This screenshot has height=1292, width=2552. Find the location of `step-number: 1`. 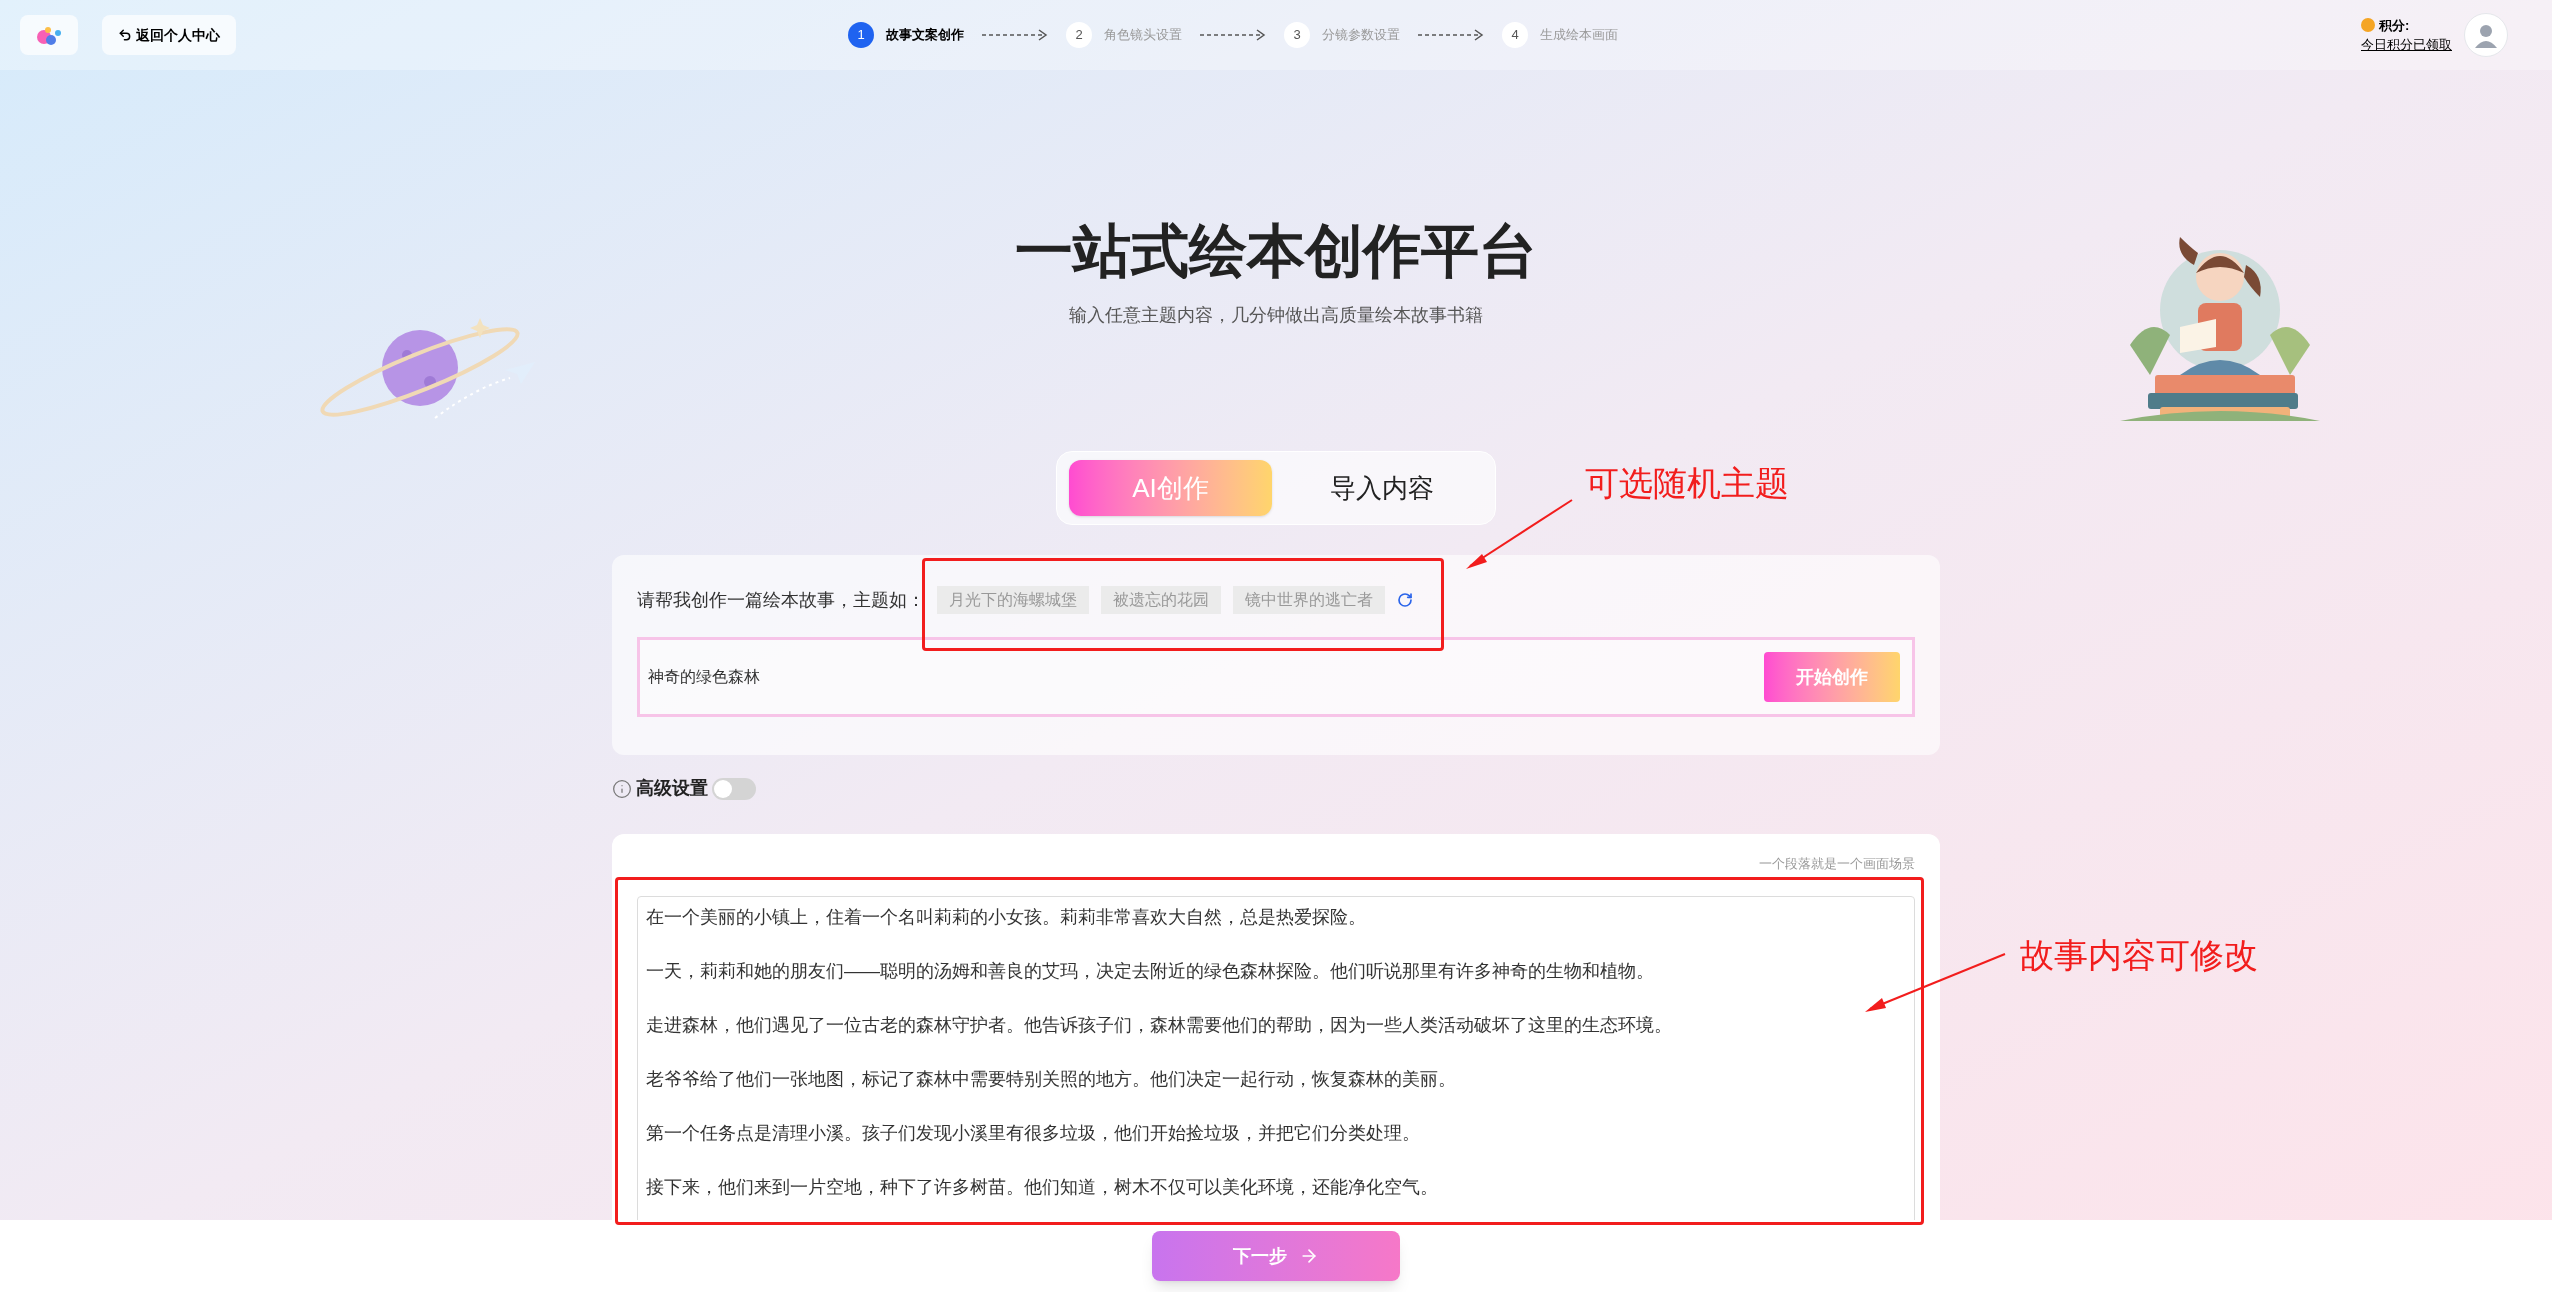

step-number: 1 is located at coordinates (861, 35).